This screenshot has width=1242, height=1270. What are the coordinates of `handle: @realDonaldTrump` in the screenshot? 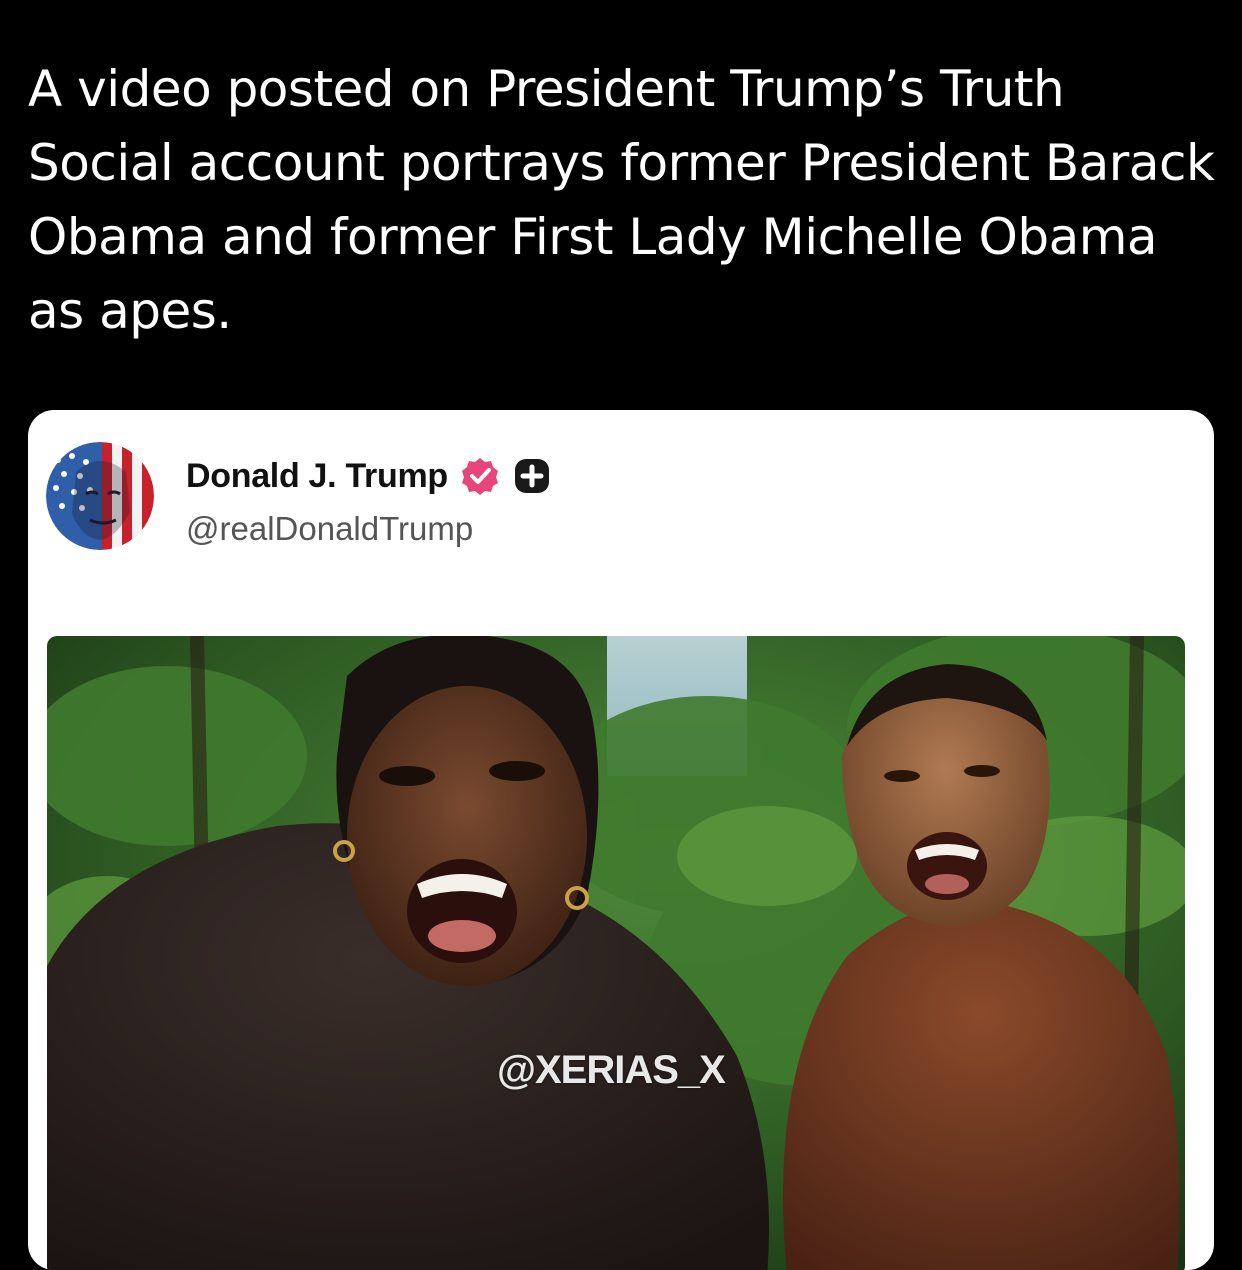 It's located at (329, 529).